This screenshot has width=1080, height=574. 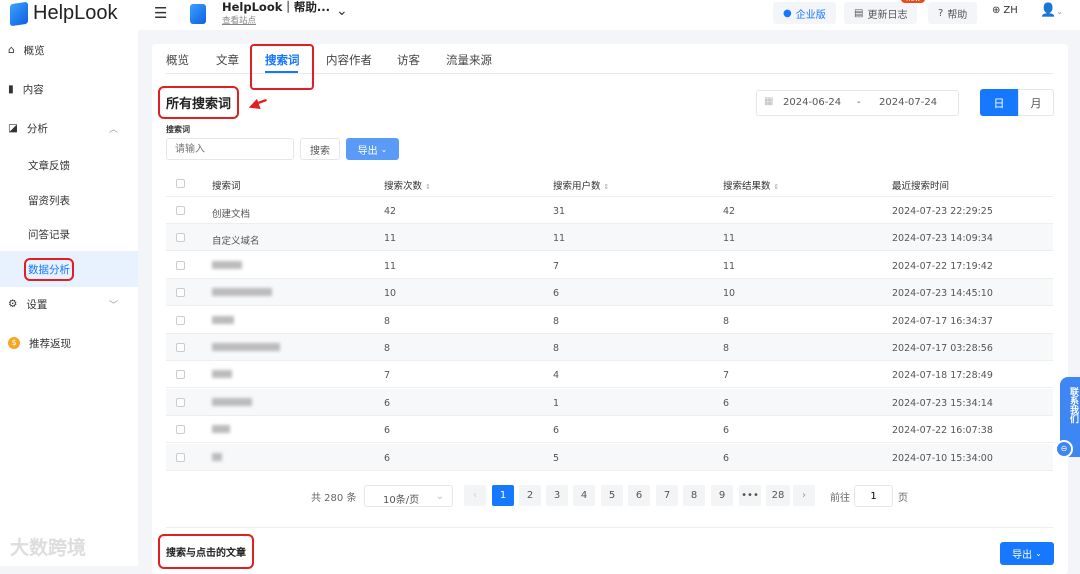 What do you see at coordinates (403, 186) in the screenshot?
I see `label: 搜索次数` at bounding box center [403, 186].